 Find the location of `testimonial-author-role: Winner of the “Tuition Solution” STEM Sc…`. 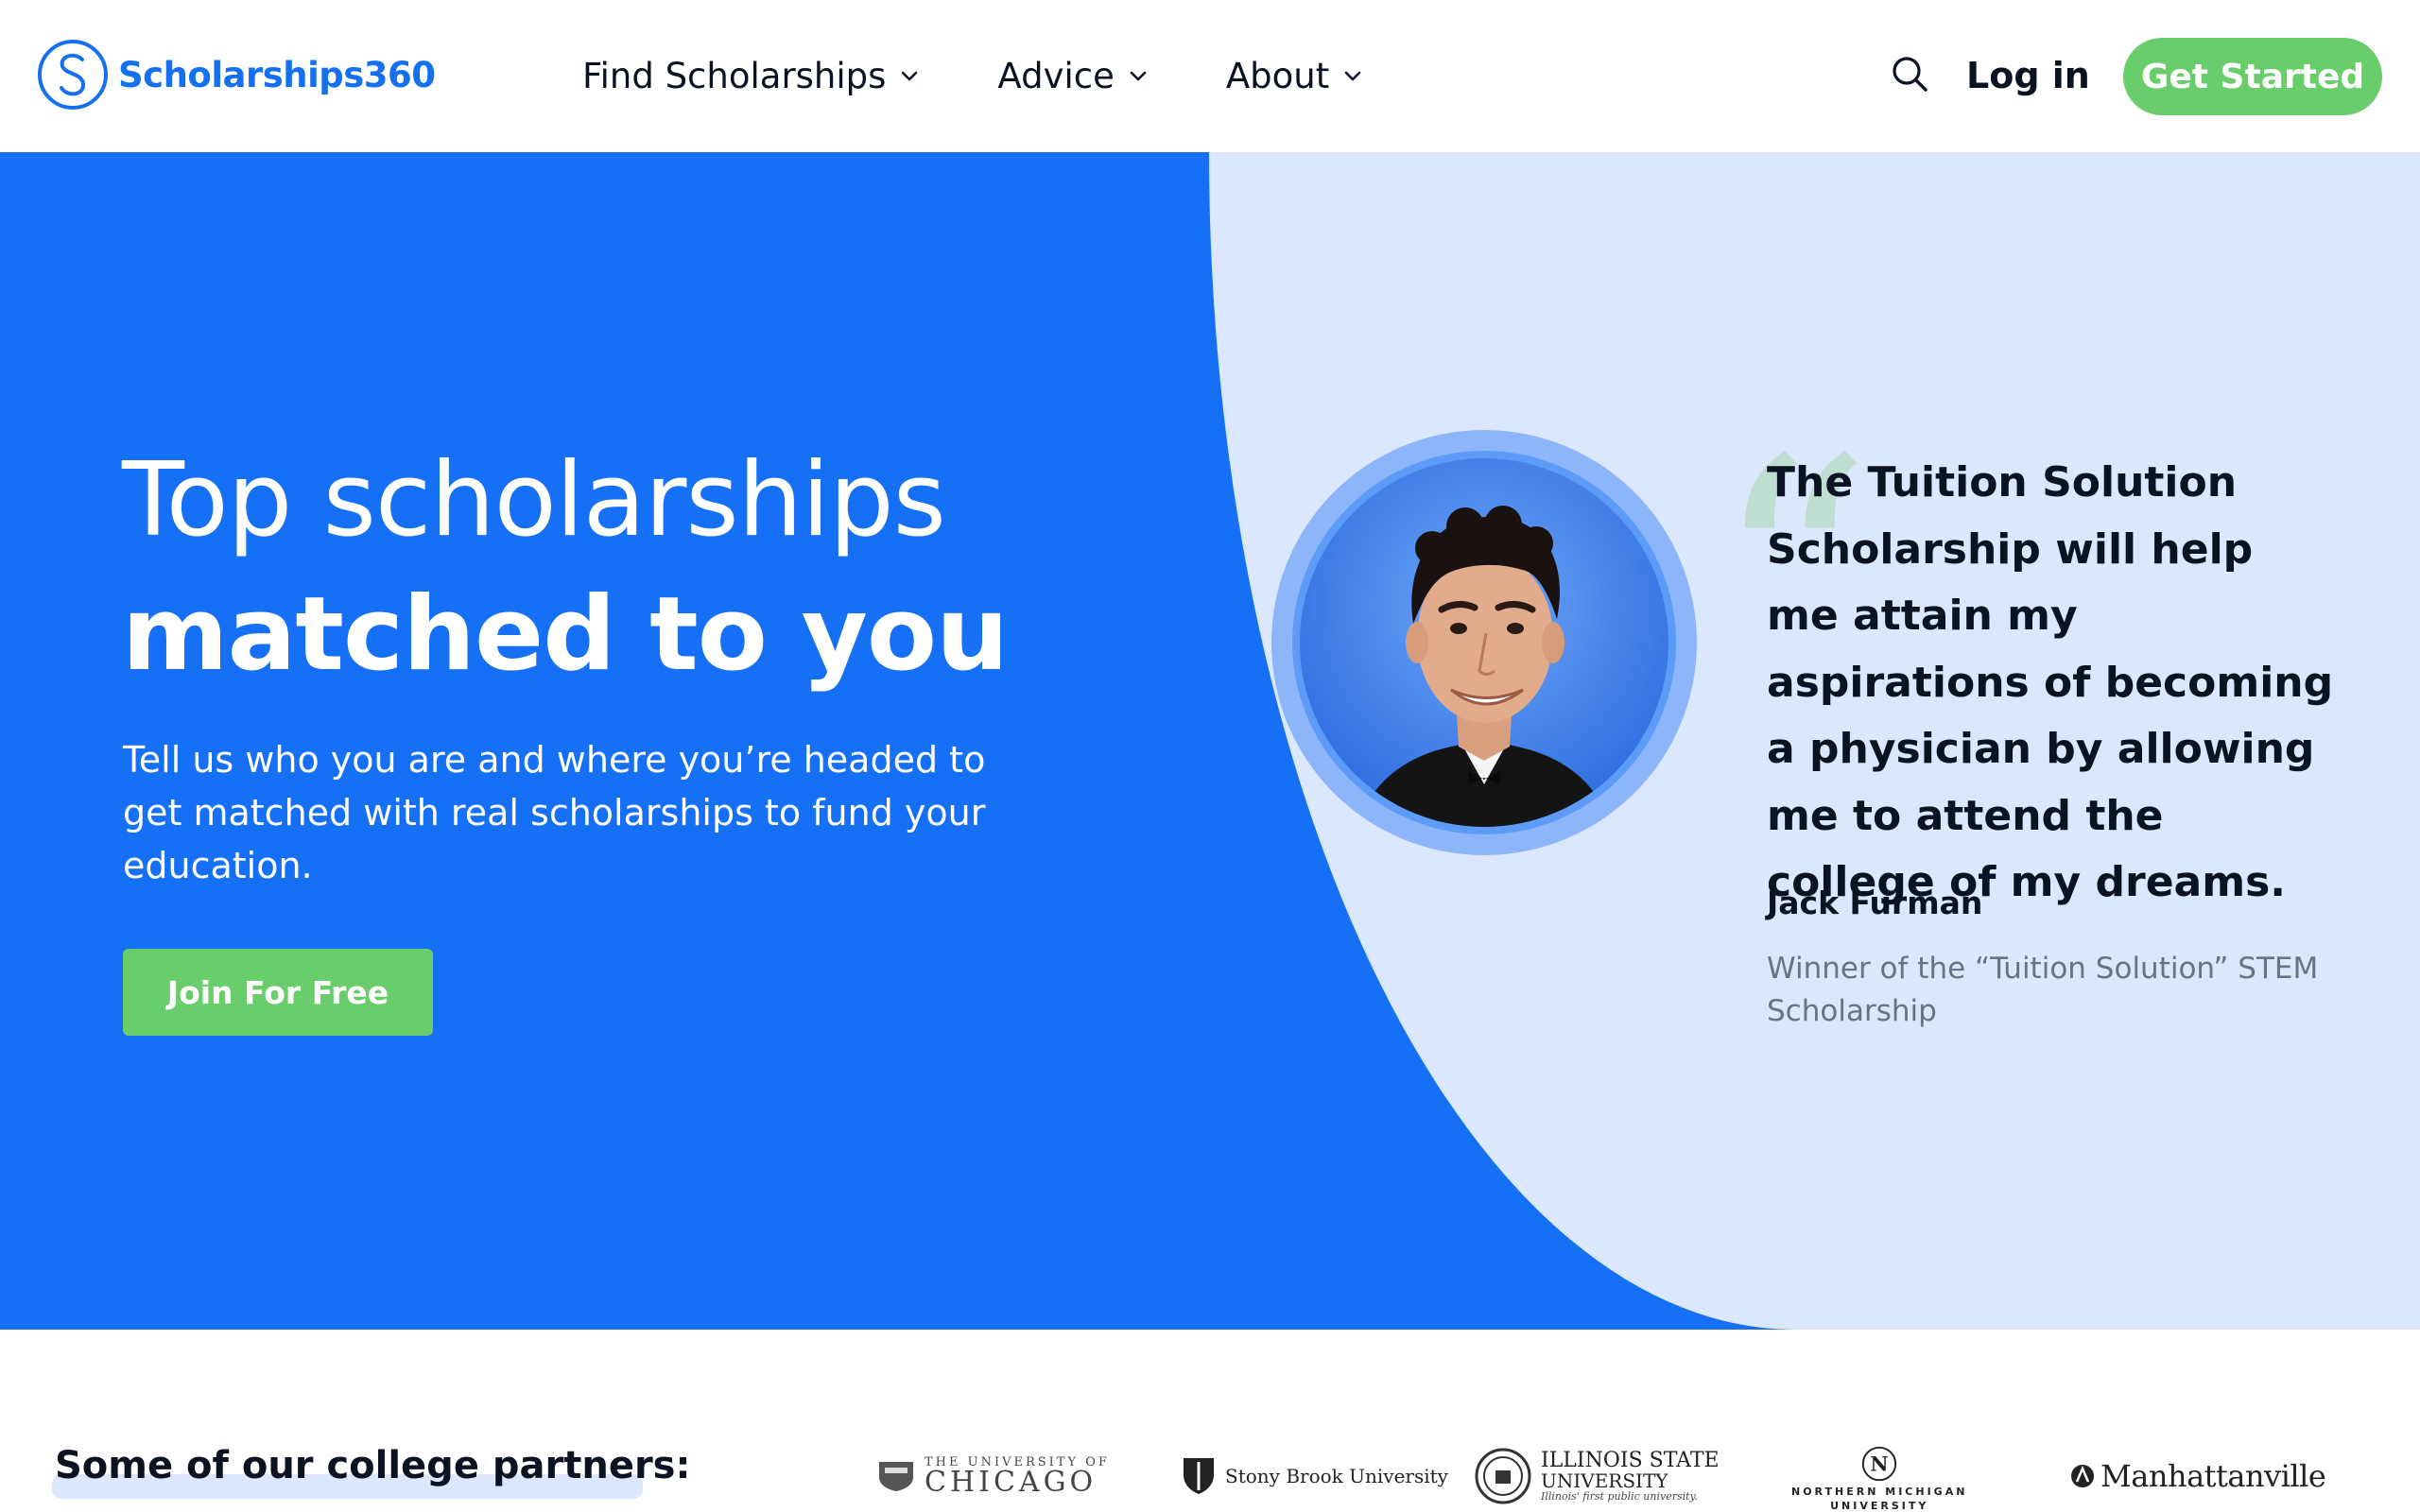

testimonial-author-role: Winner of the “Tuition Solution” STEM Sc… is located at coordinates (2043, 990).